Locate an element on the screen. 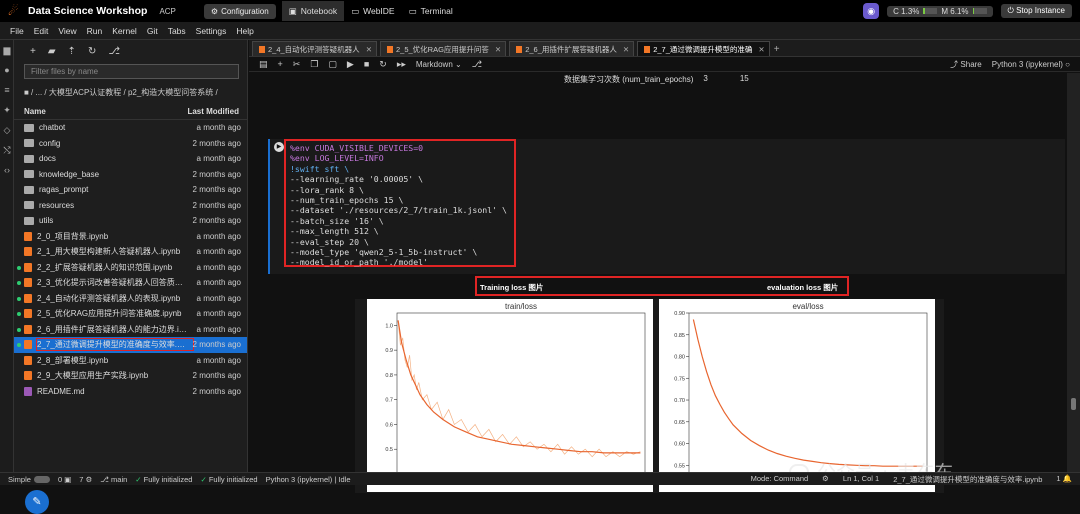 This screenshot has height=514, width=1080. file-item: README.md 2 months ago is located at coordinates (130, 392).